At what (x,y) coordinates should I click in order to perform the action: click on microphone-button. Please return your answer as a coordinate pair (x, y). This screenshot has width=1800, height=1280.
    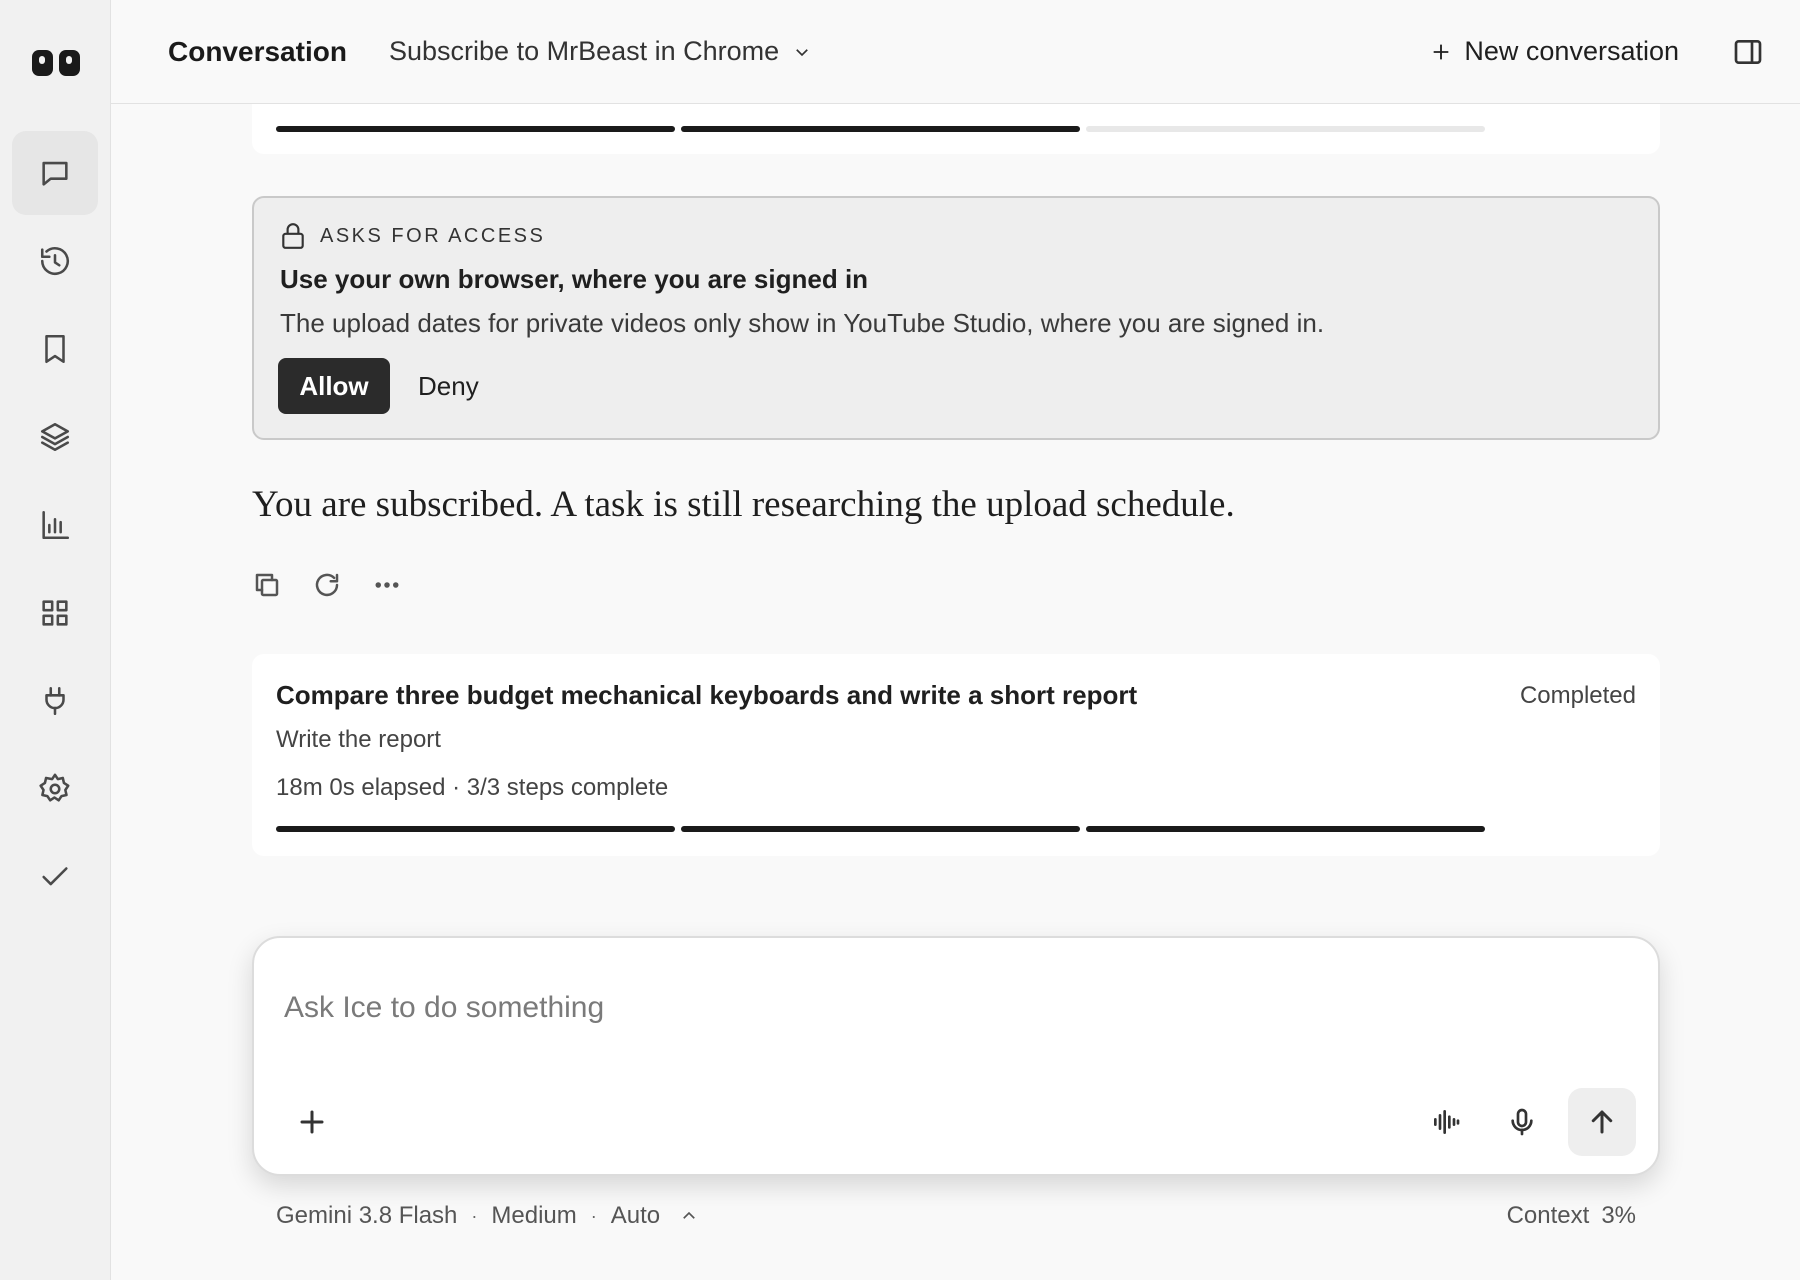
    Looking at the image, I should click on (1522, 1122).